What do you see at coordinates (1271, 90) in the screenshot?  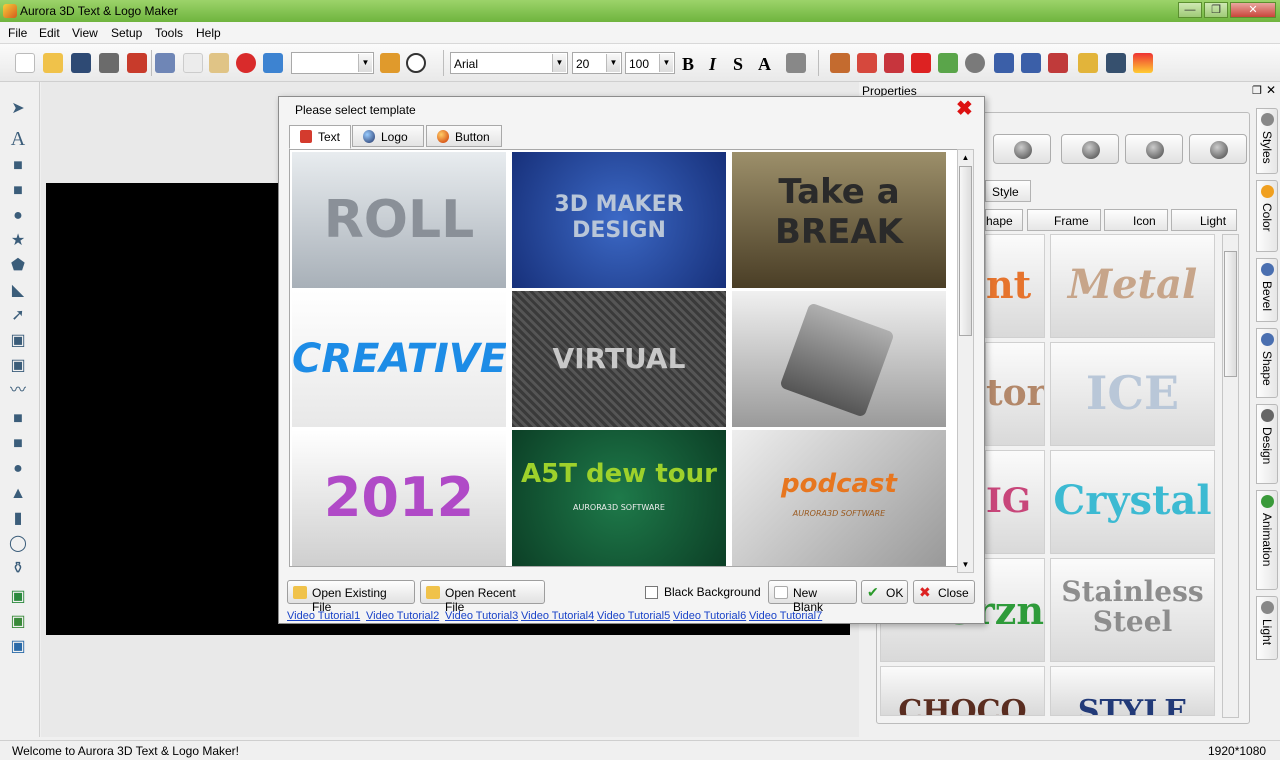 I see `close-panel-icon: ✕` at bounding box center [1271, 90].